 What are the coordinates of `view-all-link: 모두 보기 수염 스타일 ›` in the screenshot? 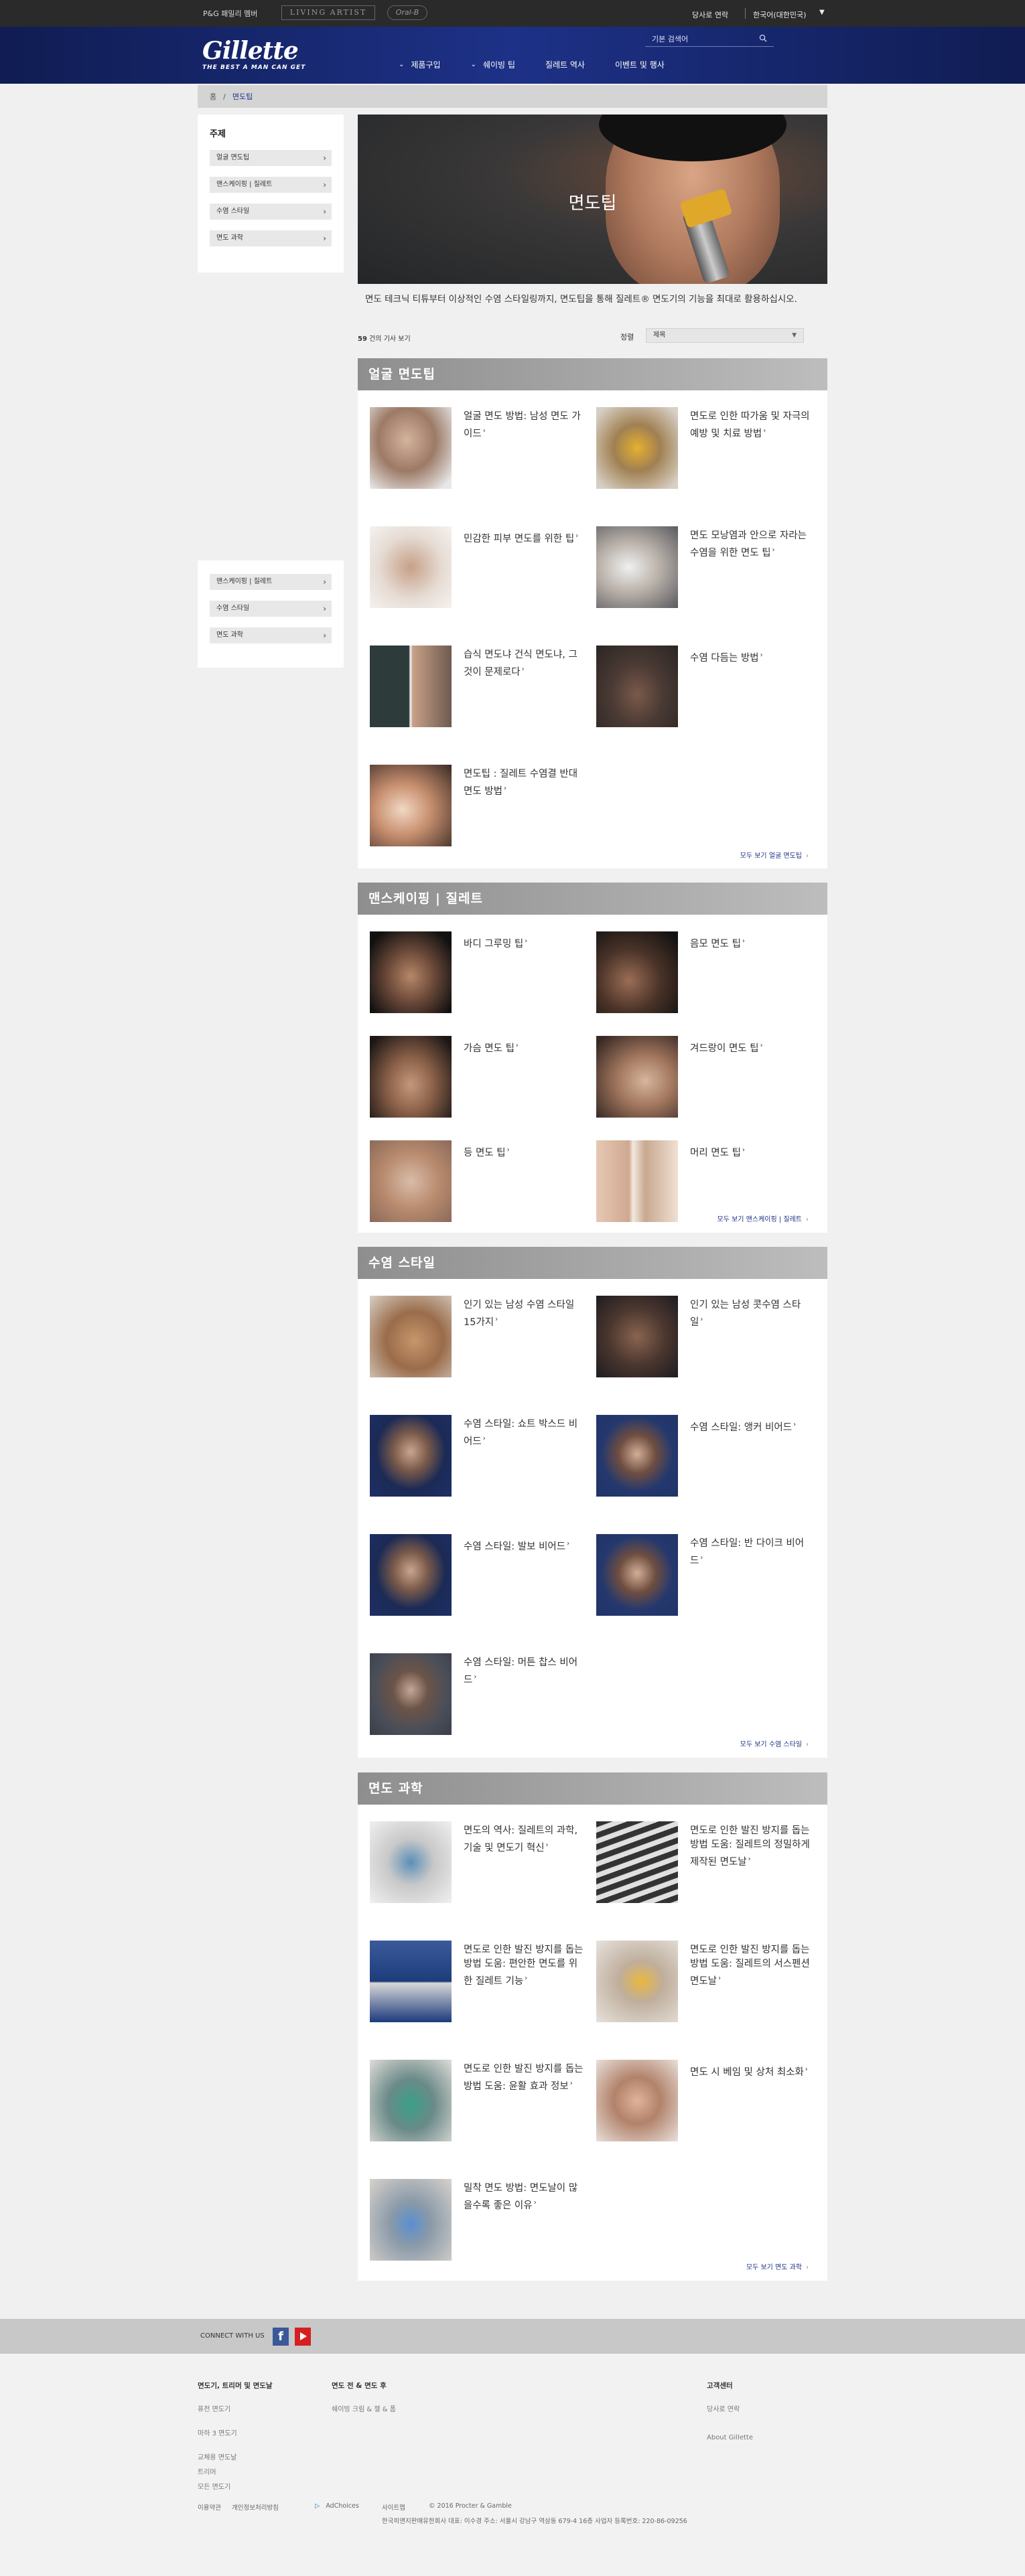 It's located at (774, 1743).